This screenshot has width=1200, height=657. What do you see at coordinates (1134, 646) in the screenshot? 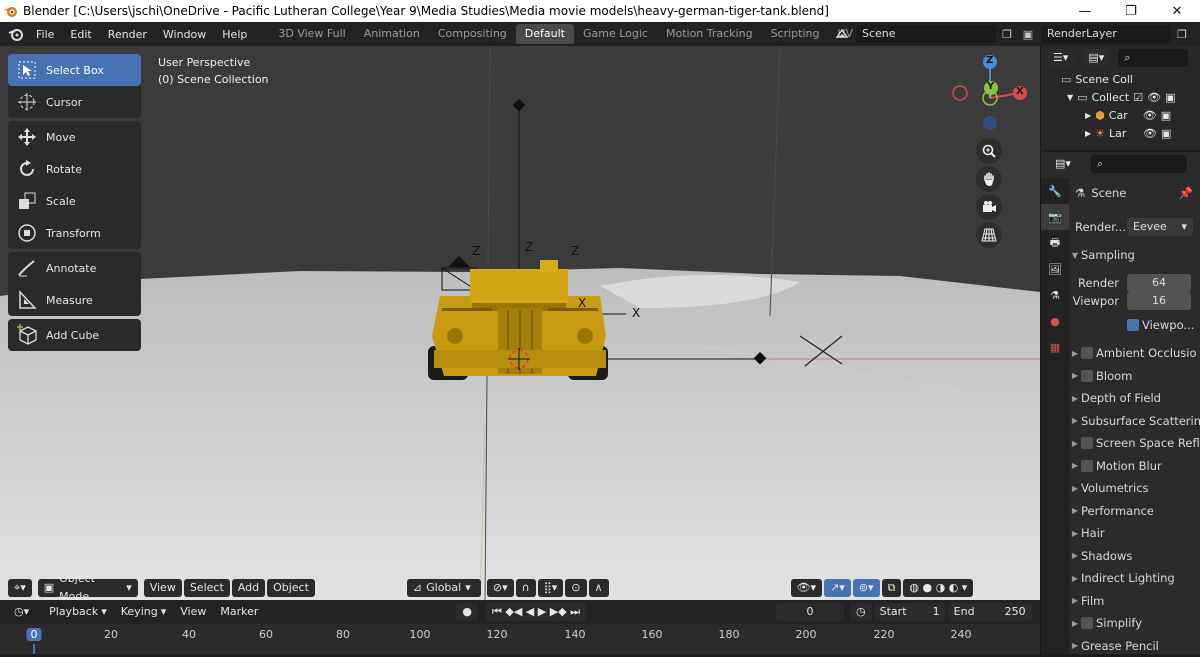
I see `panel-header-grease-pencil: ▶ Grease Pencil` at bounding box center [1134, 646].